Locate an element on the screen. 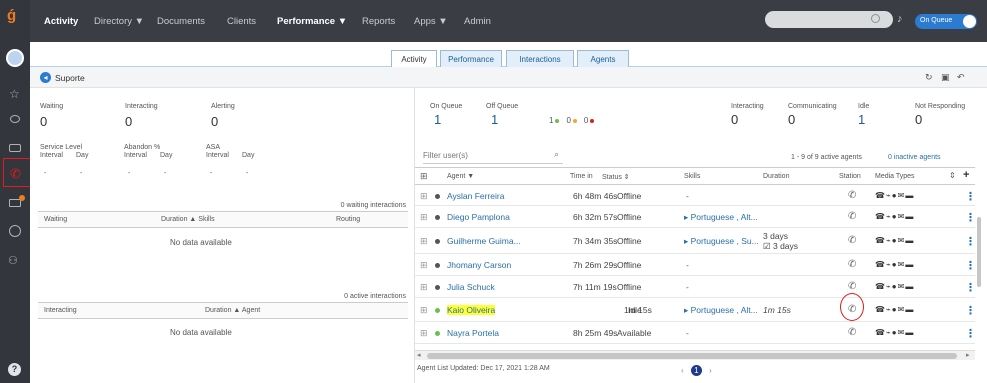 The width and height of the screenshot is (987, 383). sla-service-level-label: Service Level is located at coordinates (61, 147).